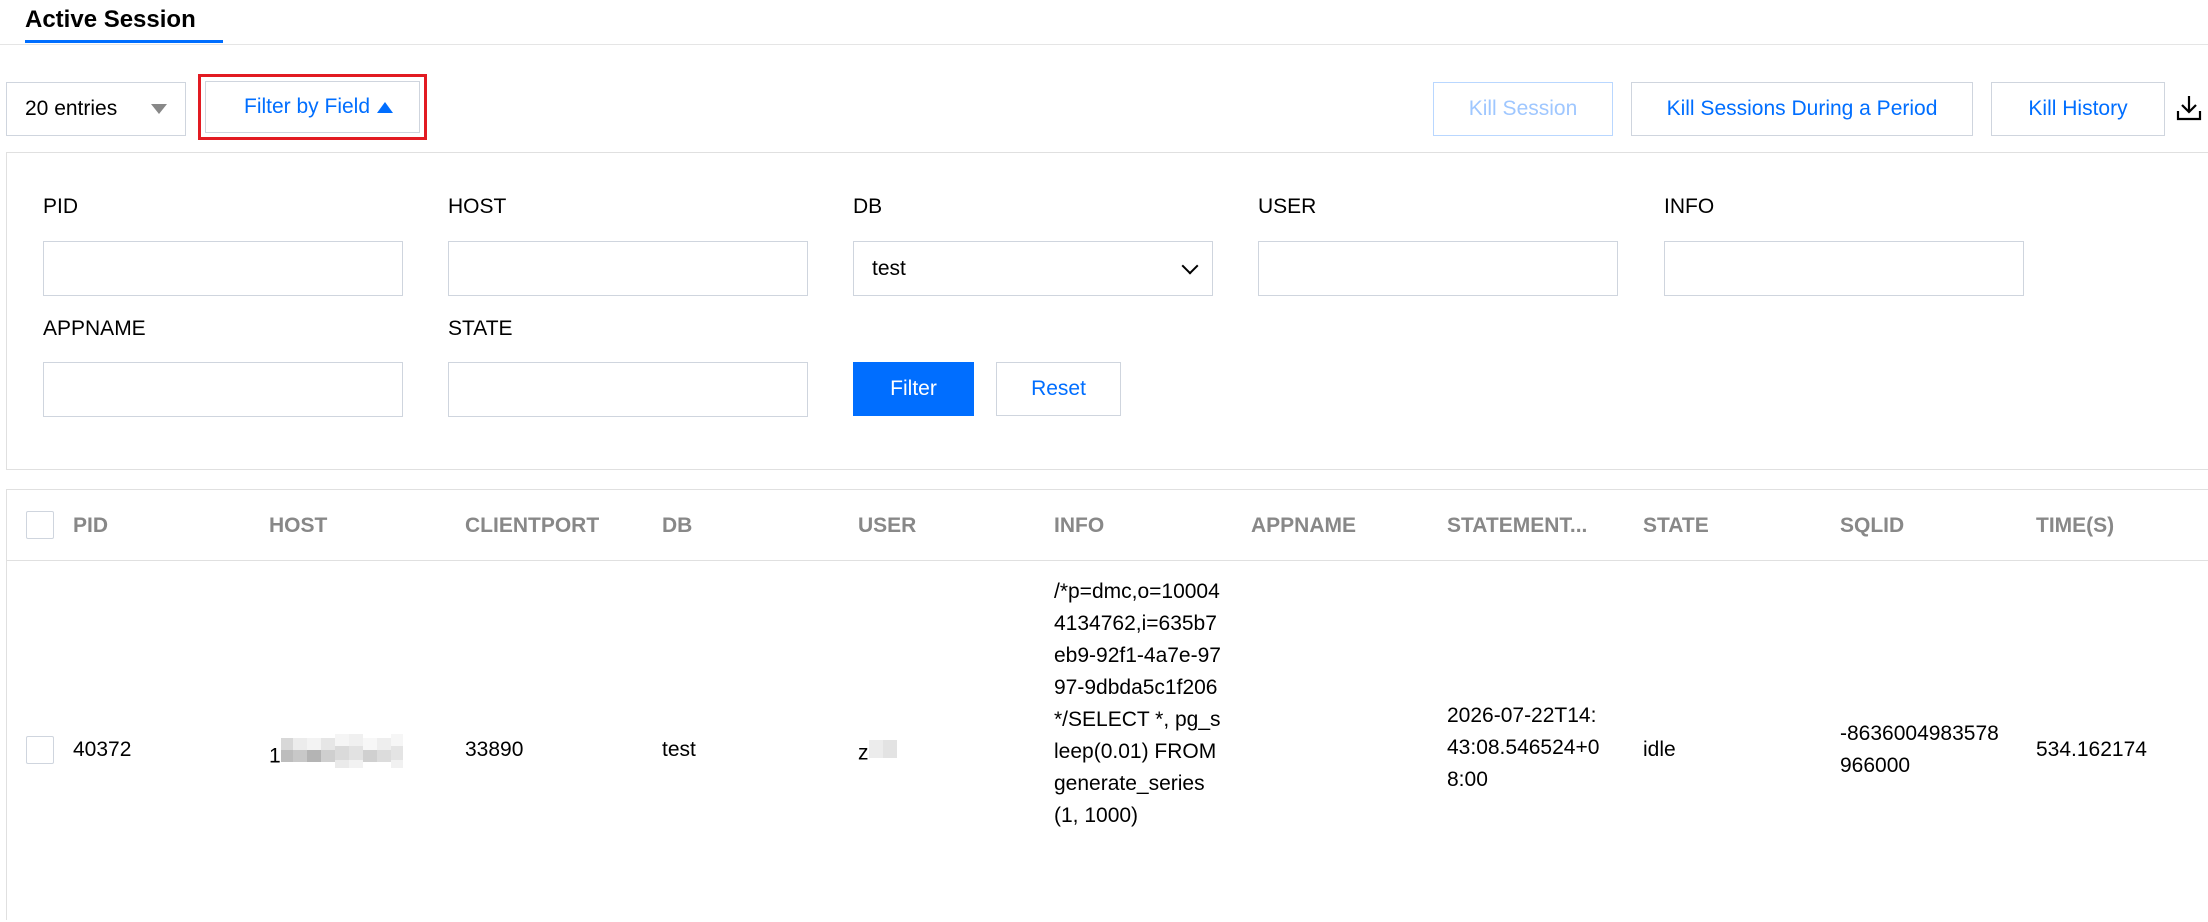 Image resolution: width=2208 pixels, height=922 pixels. I want to click on cell-statement: 2026-07-22T14:43:08.546524+08:00, so click(1523, 747).